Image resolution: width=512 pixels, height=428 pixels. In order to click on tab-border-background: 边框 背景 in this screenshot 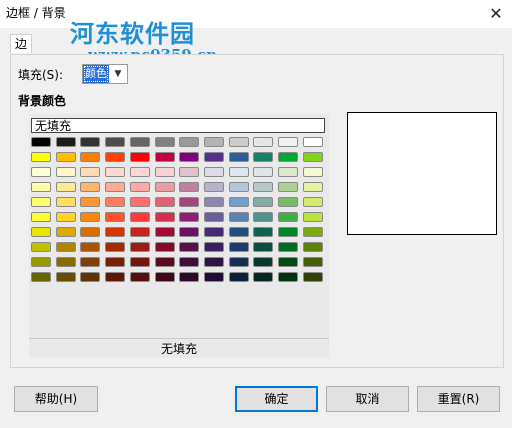, I will do `click(21, 69)`.